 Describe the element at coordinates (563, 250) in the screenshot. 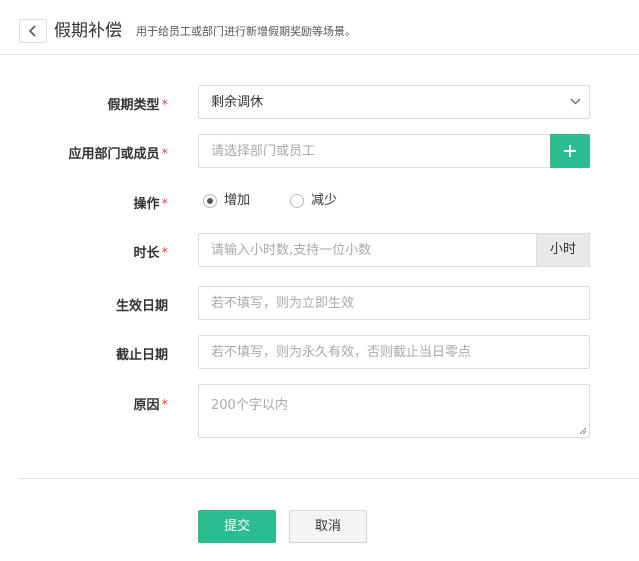

I see `duration-unit-addon: 小时` at that location.